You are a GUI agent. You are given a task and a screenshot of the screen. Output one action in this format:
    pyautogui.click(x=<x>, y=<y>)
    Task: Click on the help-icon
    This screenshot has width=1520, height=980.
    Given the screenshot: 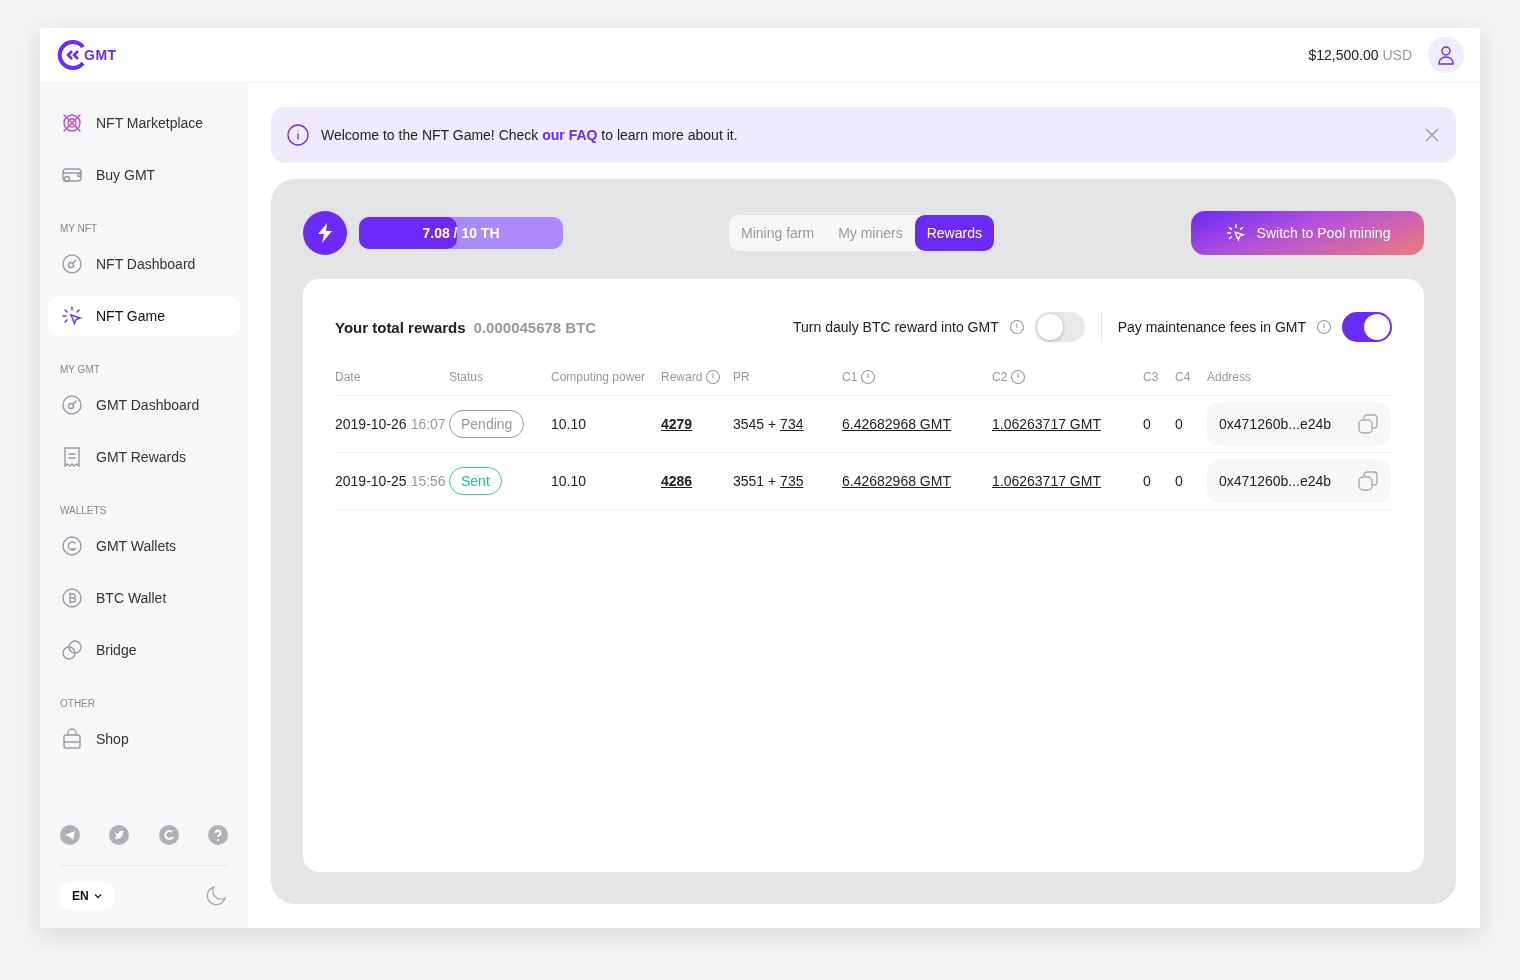 What is the action you would take?
    pyautogui.click(x=218, y=835)
    